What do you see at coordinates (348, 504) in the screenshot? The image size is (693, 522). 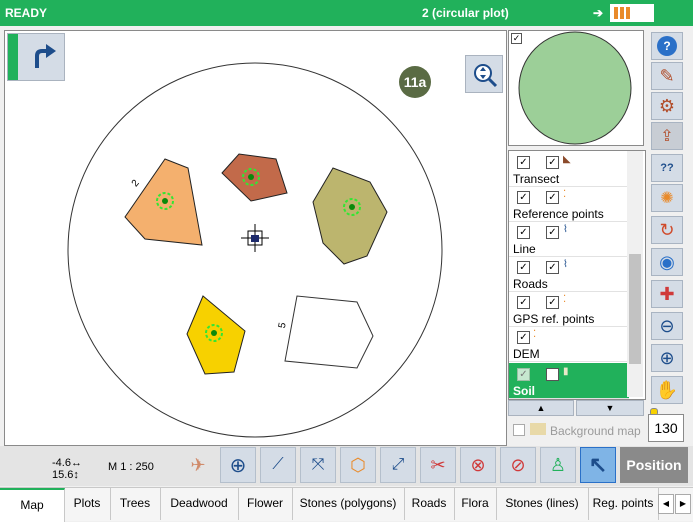 I see `tab-stones-polygons: Stones (polygons)` at bounding box center [348, 504].